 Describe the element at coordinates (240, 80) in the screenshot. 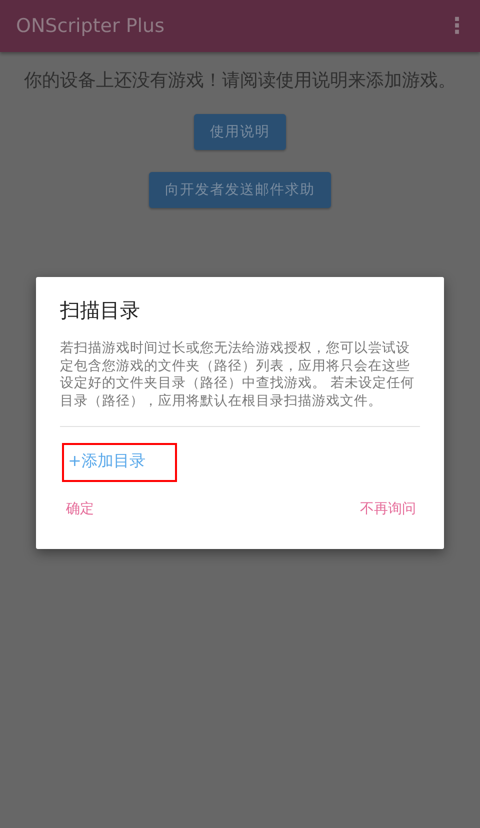

I see `empty-message: 你的设备上还没有游戏！请阅读使用说明来添加游戏。` at that location.